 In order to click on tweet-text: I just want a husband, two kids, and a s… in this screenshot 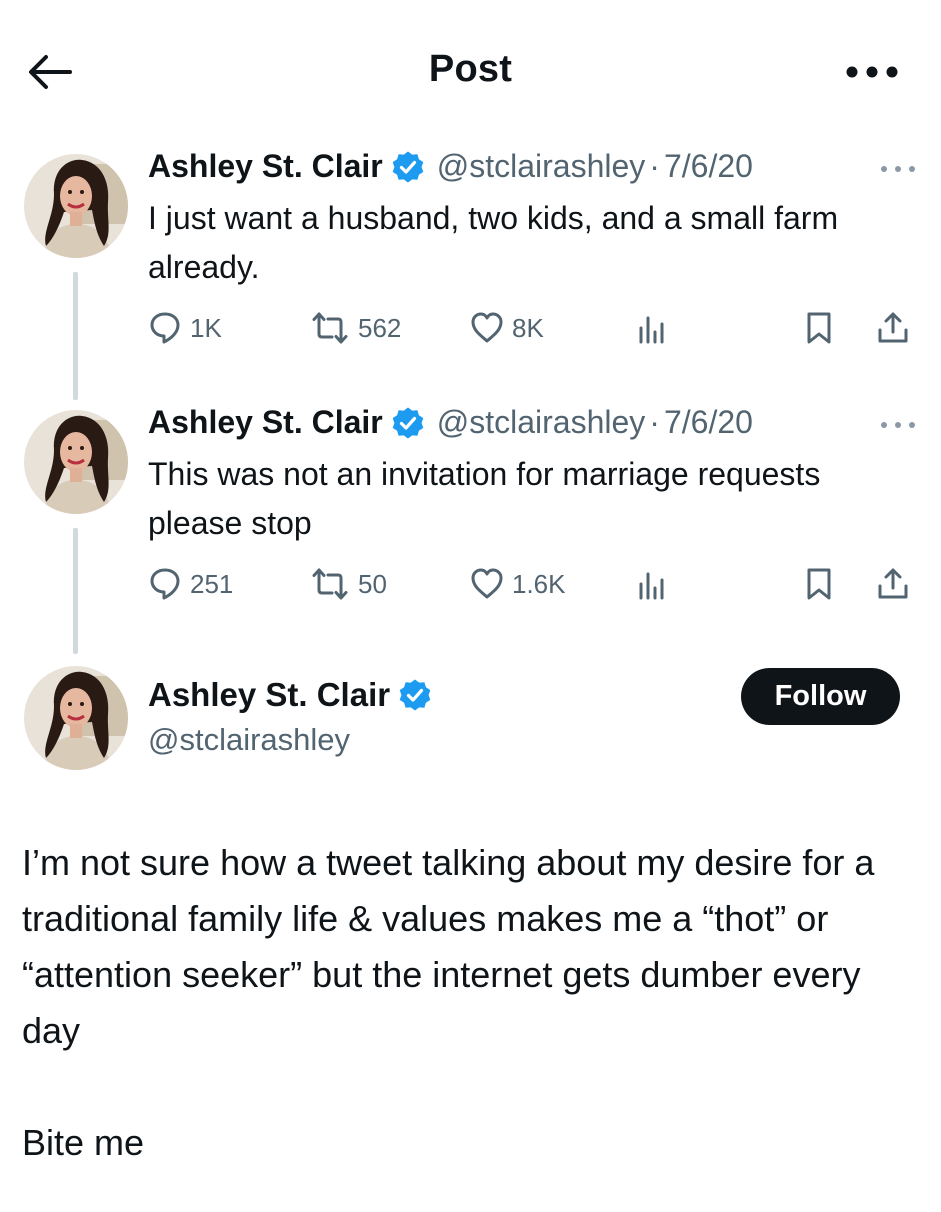, I will do `click(493, 242)`.